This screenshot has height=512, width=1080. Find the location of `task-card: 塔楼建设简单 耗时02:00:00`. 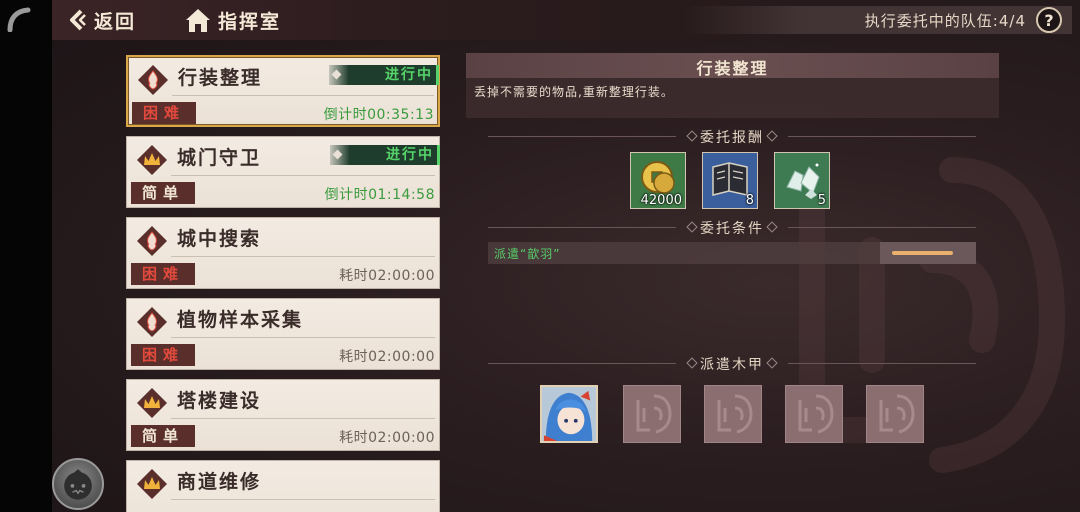

task-card: 塔楼建设简单 耗时02:00:00 is located at coordinates (283, 415).